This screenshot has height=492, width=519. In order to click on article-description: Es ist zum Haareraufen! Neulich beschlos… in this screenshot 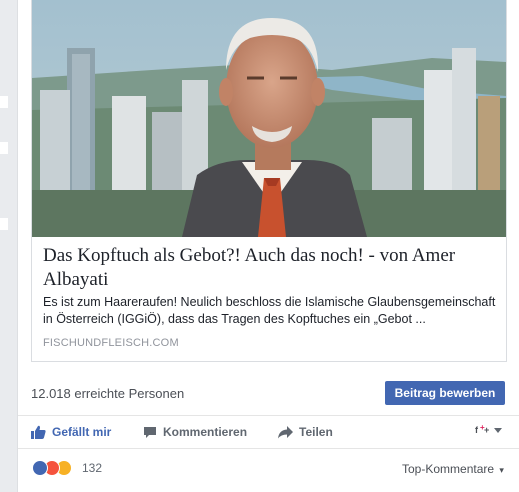, I will do `click(270, 311)`.